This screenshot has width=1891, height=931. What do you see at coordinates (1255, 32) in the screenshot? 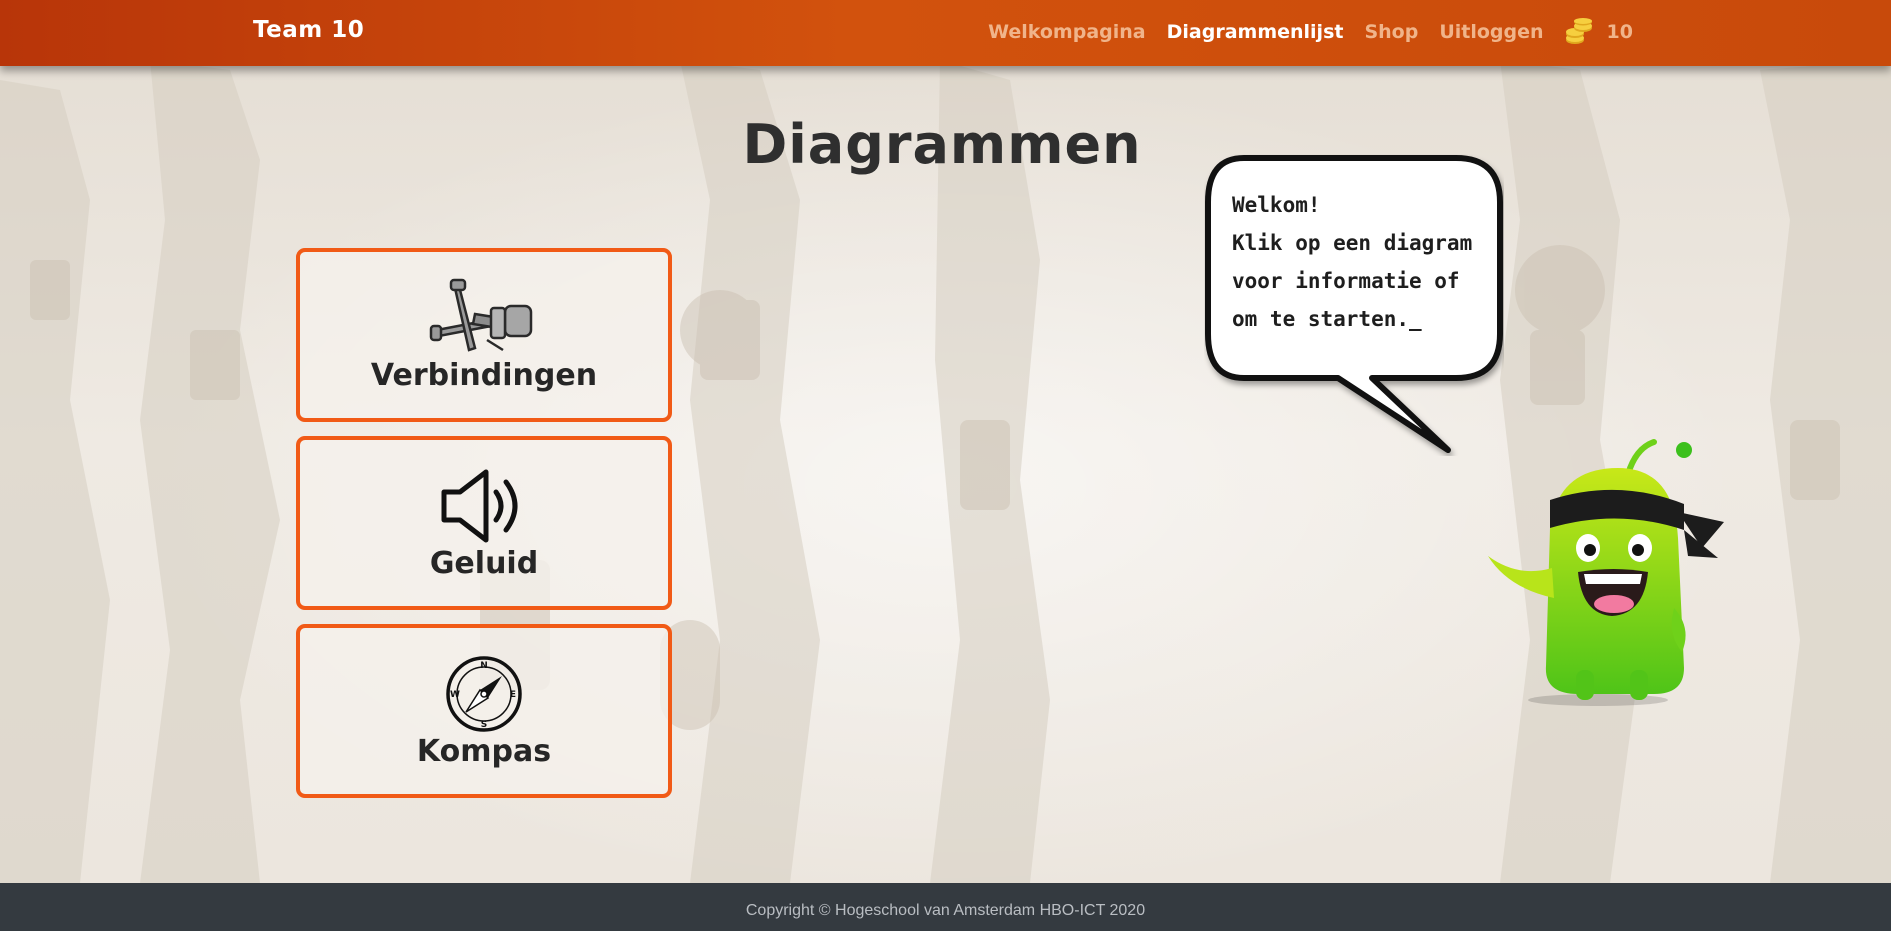
I see `nav-link-diagrammenlijst: Diagrammenlijst` at bounding box center [1255, 32].